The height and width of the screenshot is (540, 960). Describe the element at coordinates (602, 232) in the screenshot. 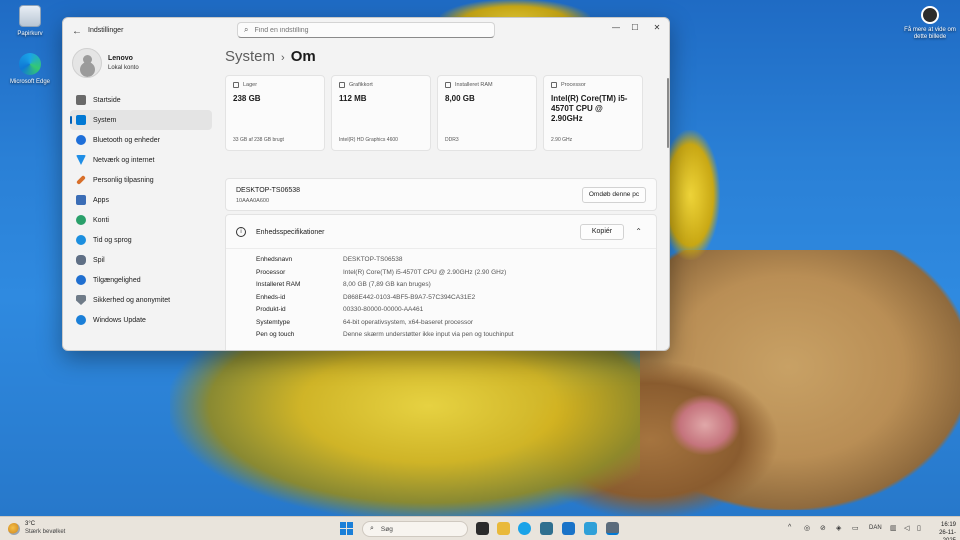

I see `copy-button: Kopiér` at that location.